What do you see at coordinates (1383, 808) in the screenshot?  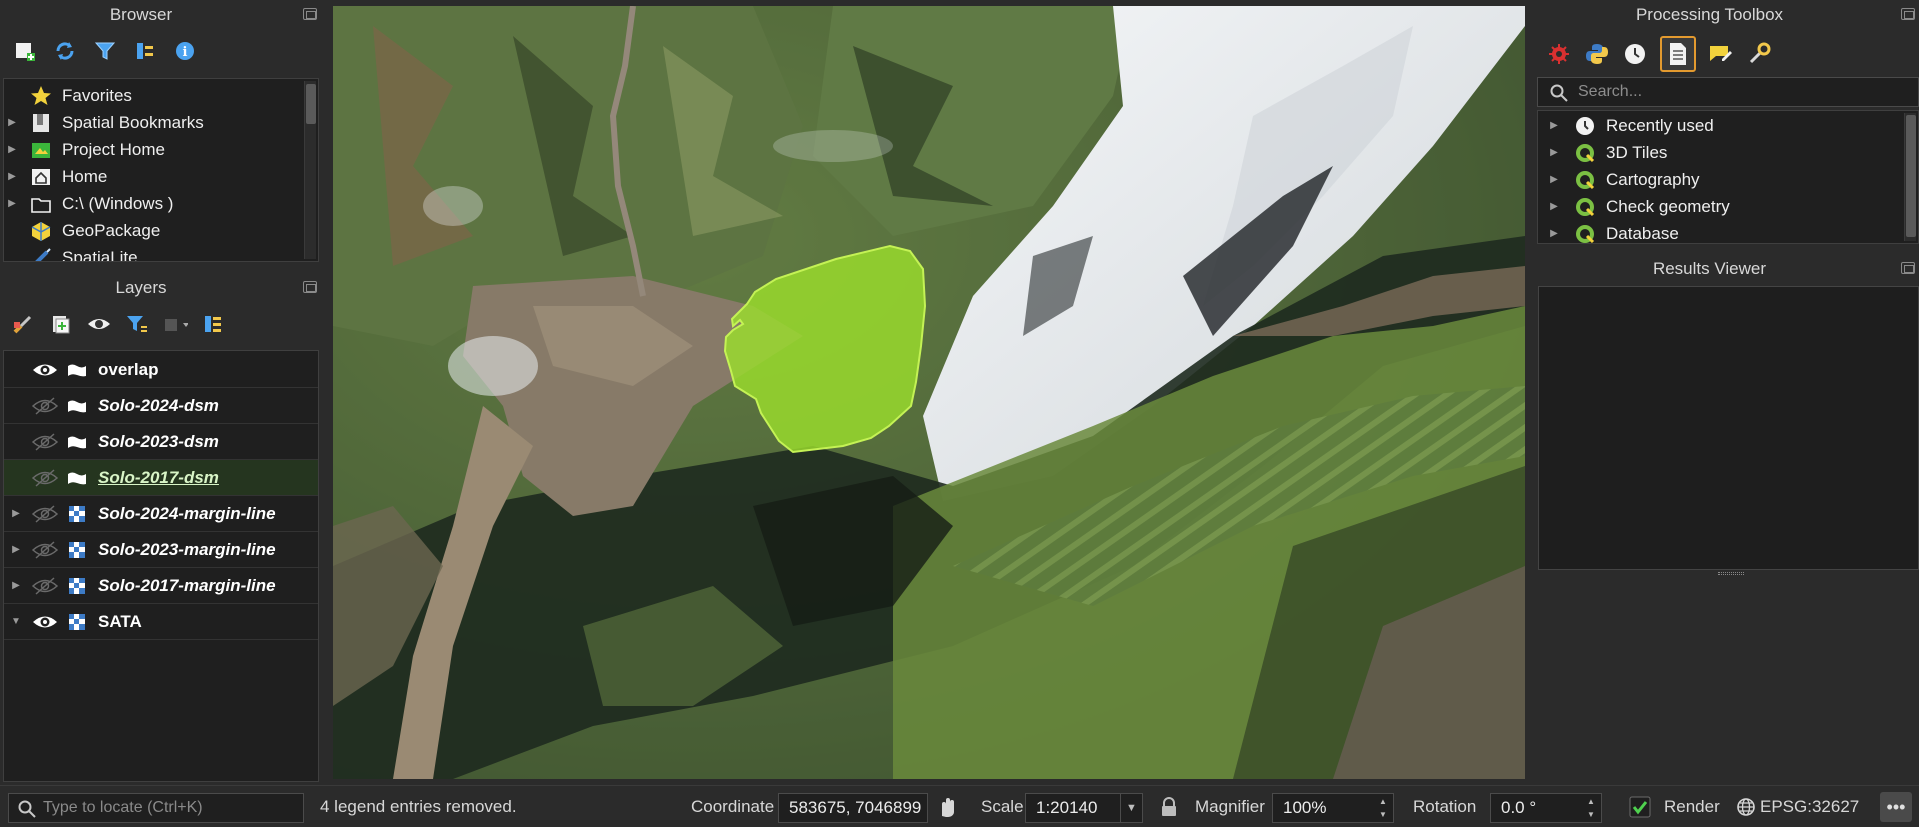 I see `magnifier-spinner: ▲ ▼` at bounding box center [1383, 808].